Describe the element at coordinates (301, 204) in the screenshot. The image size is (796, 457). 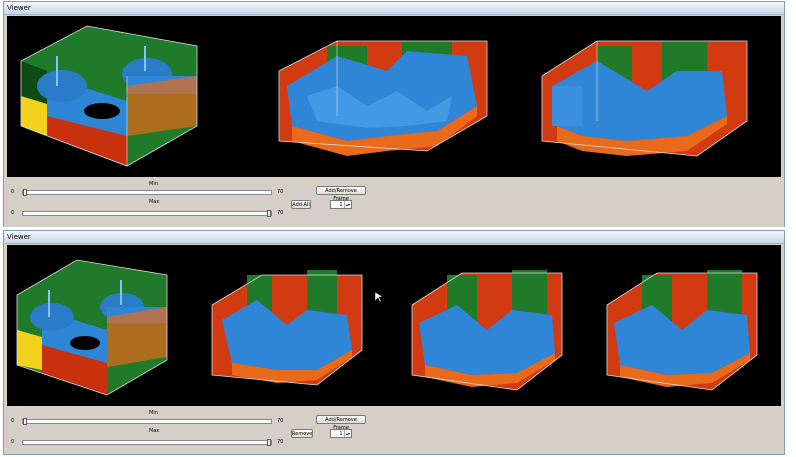
I see `add-all-button: Add All` at that location.